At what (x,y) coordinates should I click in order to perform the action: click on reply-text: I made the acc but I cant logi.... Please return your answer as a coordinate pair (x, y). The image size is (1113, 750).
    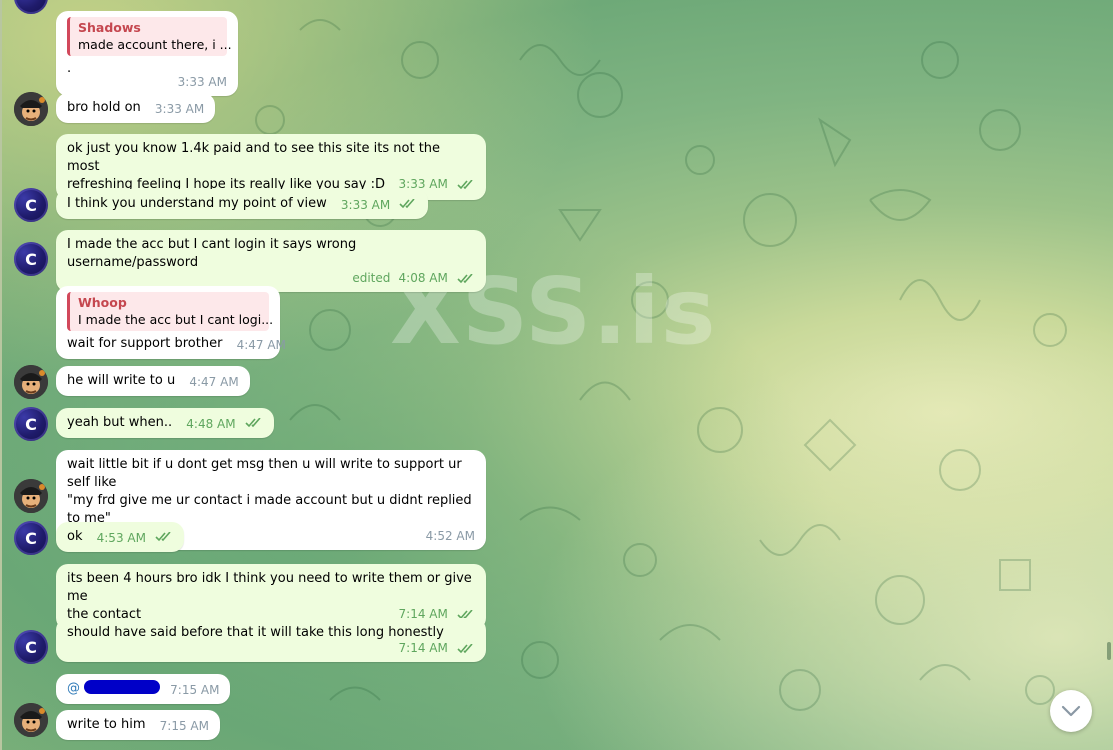
    Looking at the image, I should click on (176, 319).